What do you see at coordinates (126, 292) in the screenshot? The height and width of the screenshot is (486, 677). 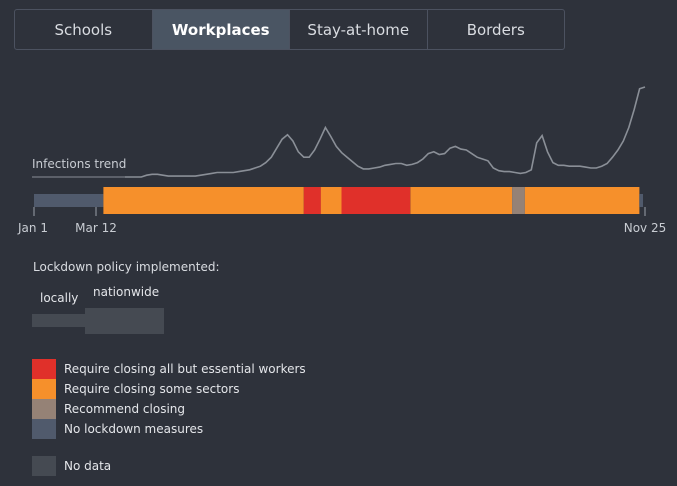 I see `scope-nationwide-label: nationwide` at bounding box center [126, 292].